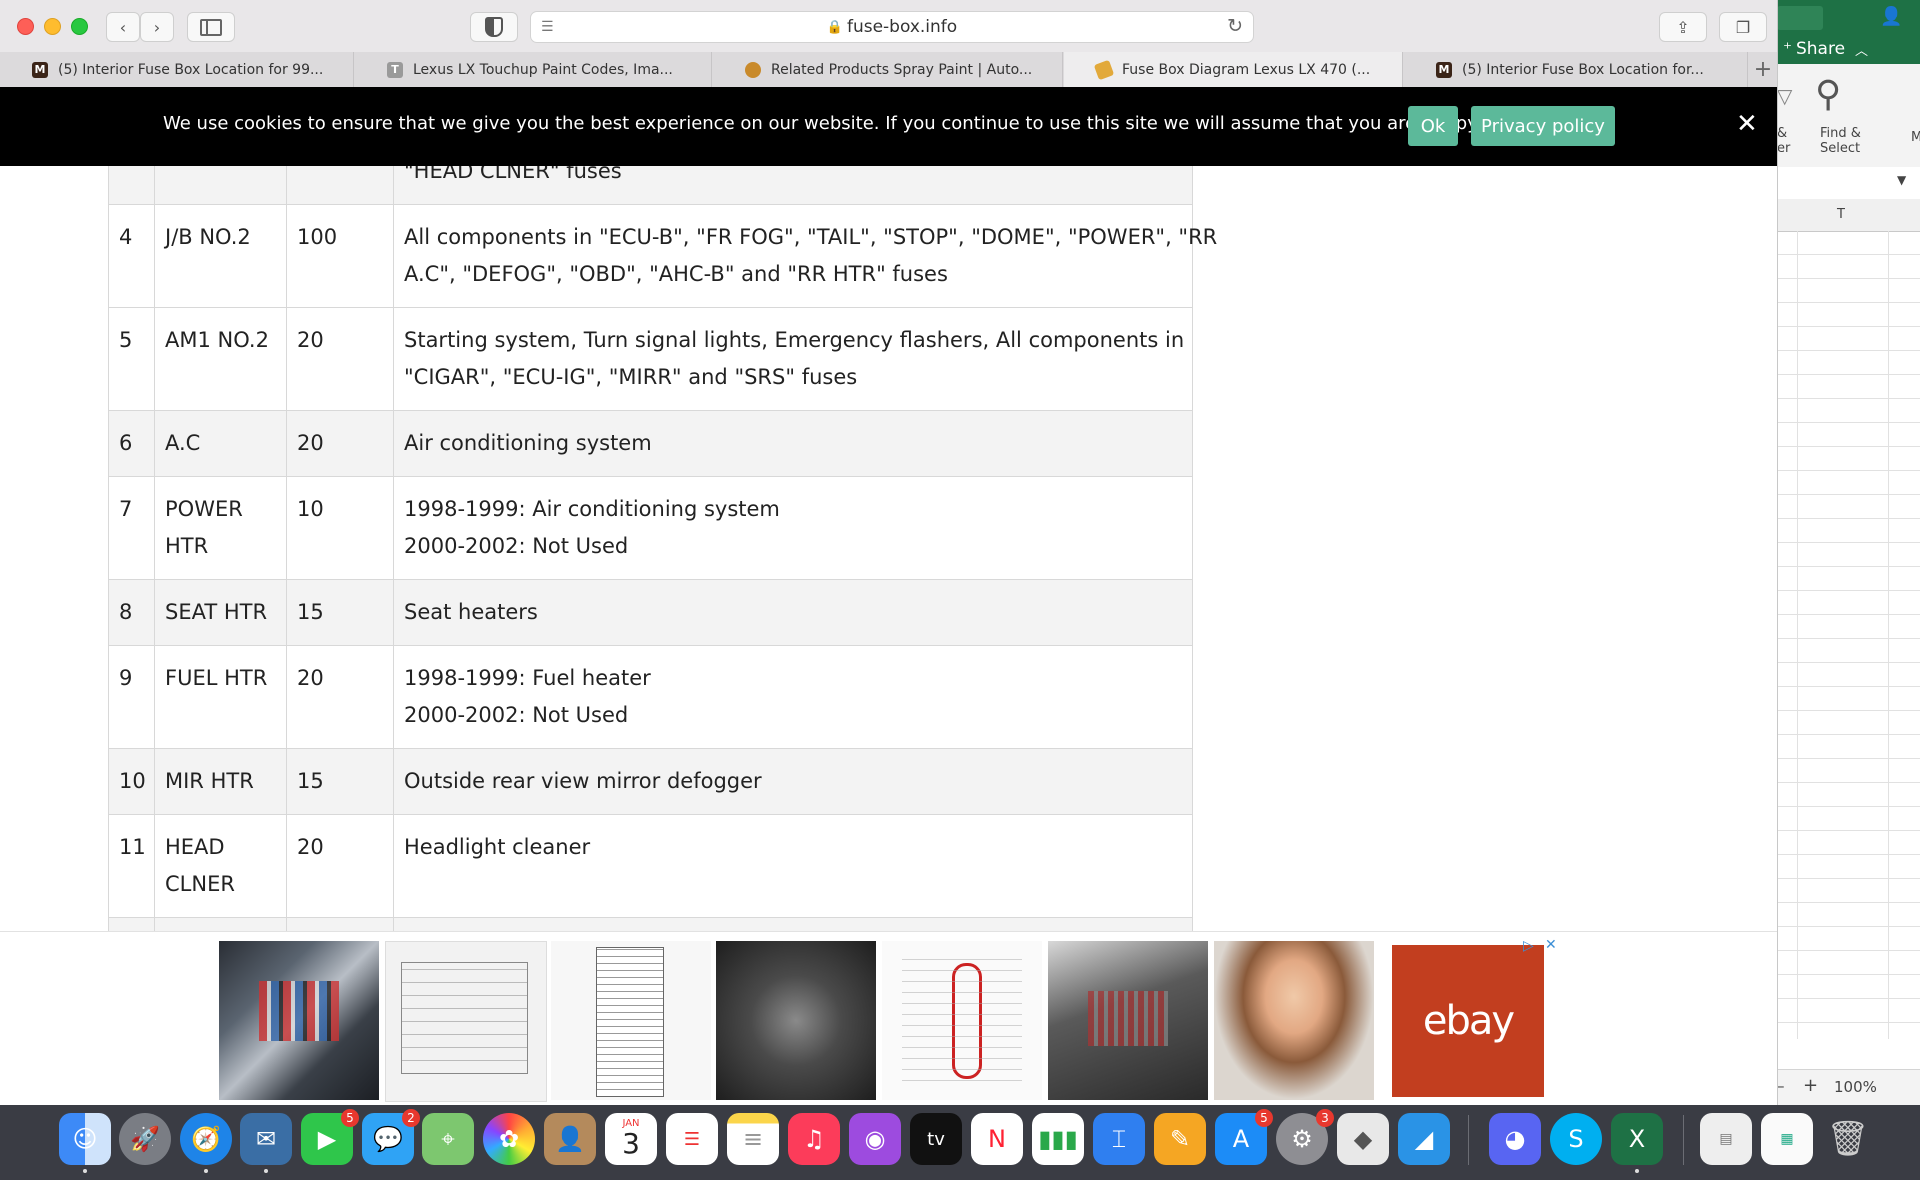 The width and height of the screenshot is (1920, 1180). What do you see at coordinates (1058, 1139) in the screenshot?
I see `numbers-icon: ▮▮▮` at bounding box center [1058, 1139].